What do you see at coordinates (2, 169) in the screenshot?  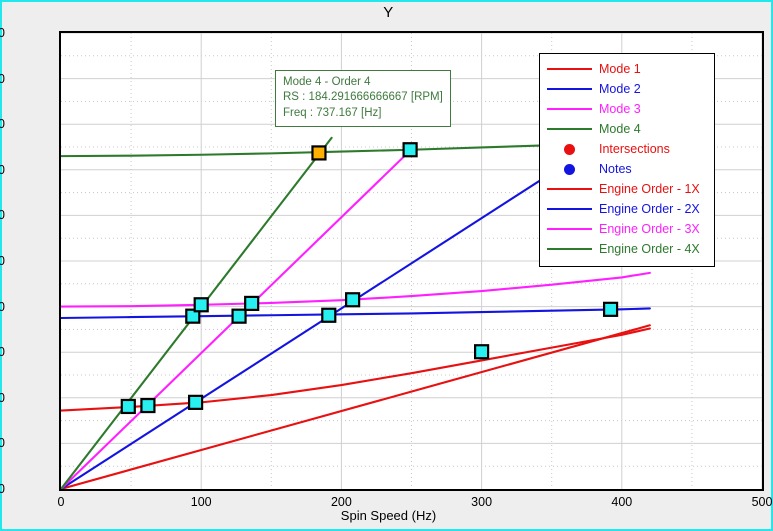 I see `y-tick-label: 700` at bounding box center [2, 169].